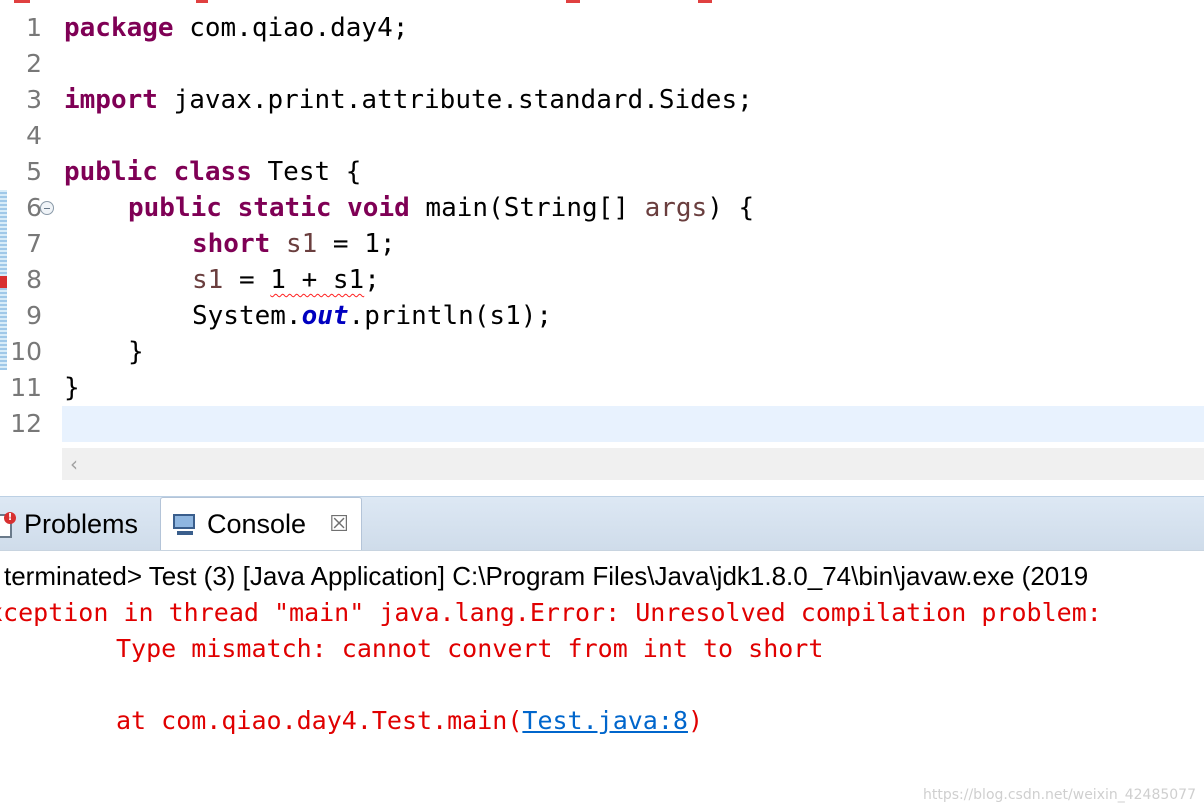 The image size is (1204, 809). I want to click on scroll-left-arrow-icon: ‹, so click(74, 464).